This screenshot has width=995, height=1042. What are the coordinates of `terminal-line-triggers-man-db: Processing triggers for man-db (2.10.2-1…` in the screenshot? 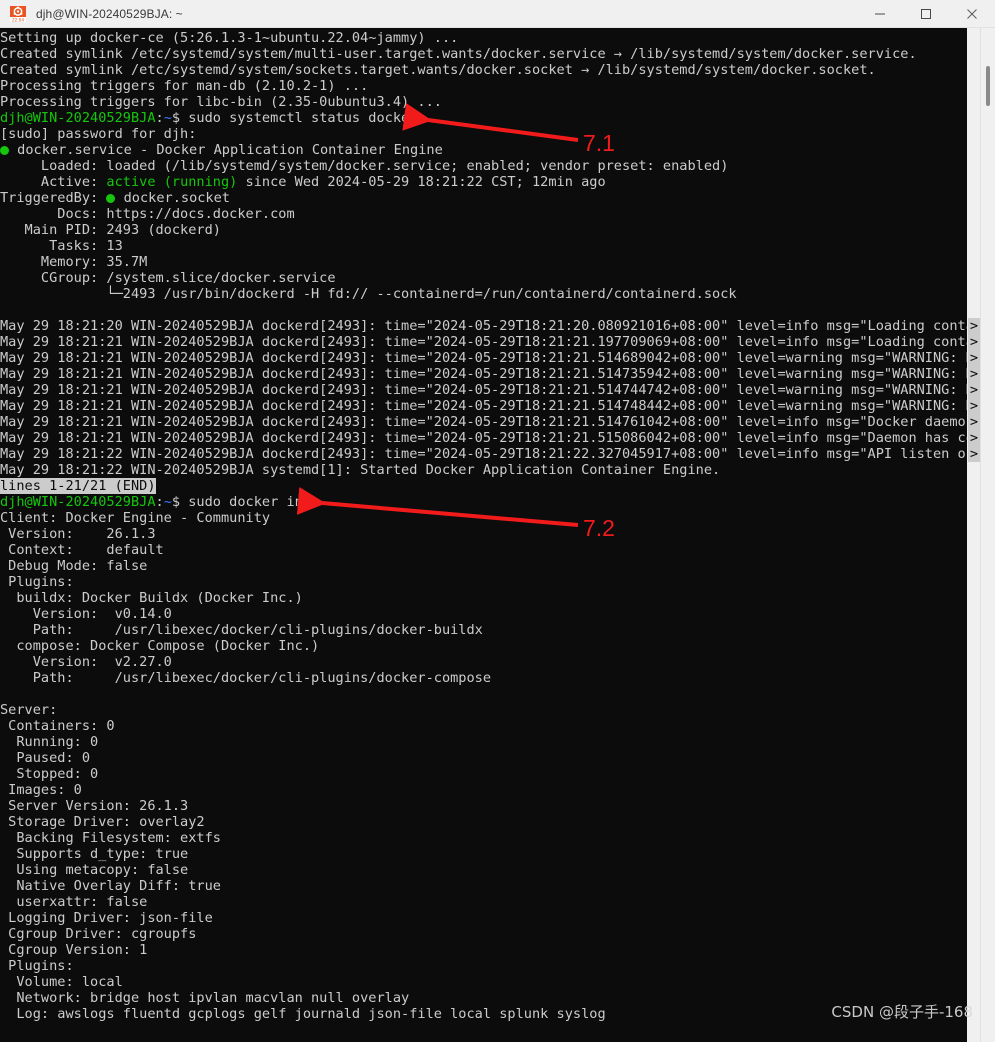 It's located at (483, 86).